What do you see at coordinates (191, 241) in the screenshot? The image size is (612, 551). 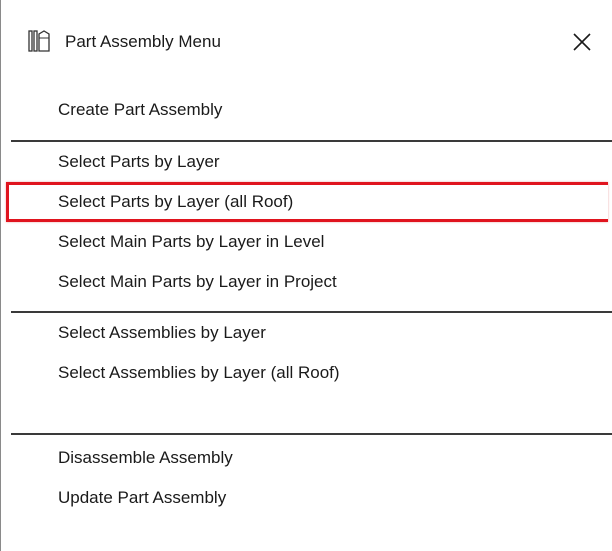 I see `menu-item-label: Select Main Parts by Layer in Level` at bounding box center [191, 241].